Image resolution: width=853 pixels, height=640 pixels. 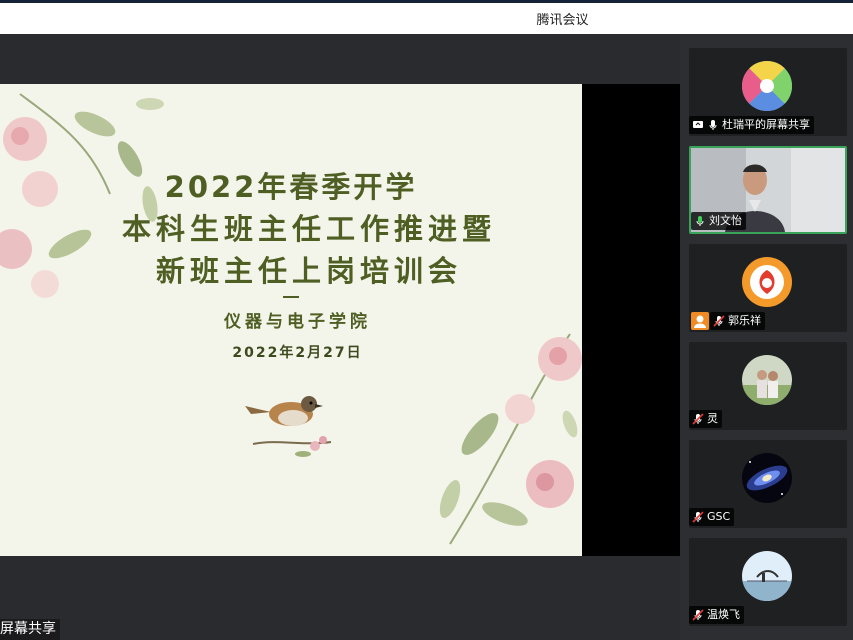 What do you see at coordinates (719, 516) in the screenshot?
I see `participant-name: GSC` at bounding box center [719, 516].